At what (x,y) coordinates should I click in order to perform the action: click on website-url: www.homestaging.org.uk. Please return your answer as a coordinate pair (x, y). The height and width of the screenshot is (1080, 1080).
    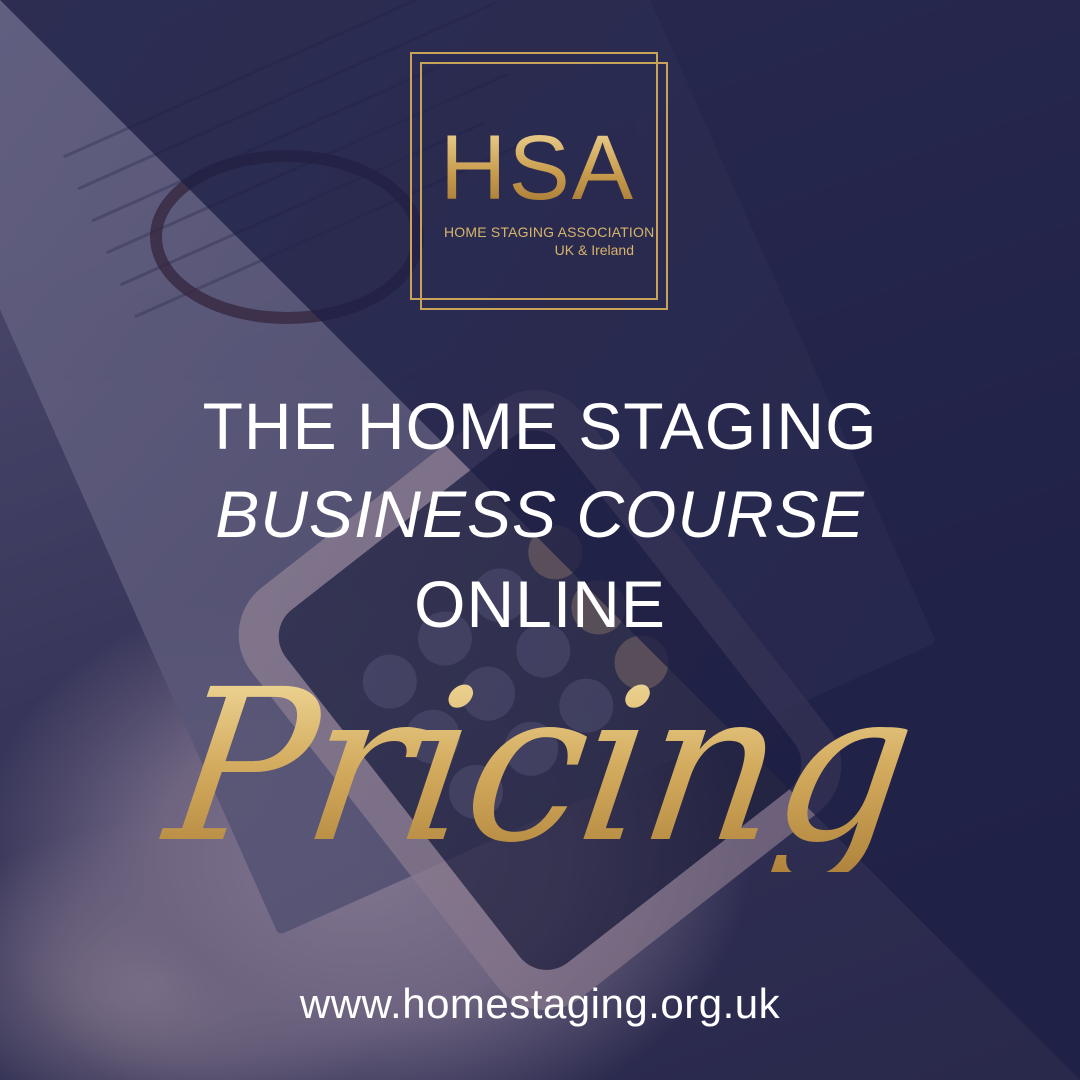
    Looking at the image, I should click on (540, 1003).